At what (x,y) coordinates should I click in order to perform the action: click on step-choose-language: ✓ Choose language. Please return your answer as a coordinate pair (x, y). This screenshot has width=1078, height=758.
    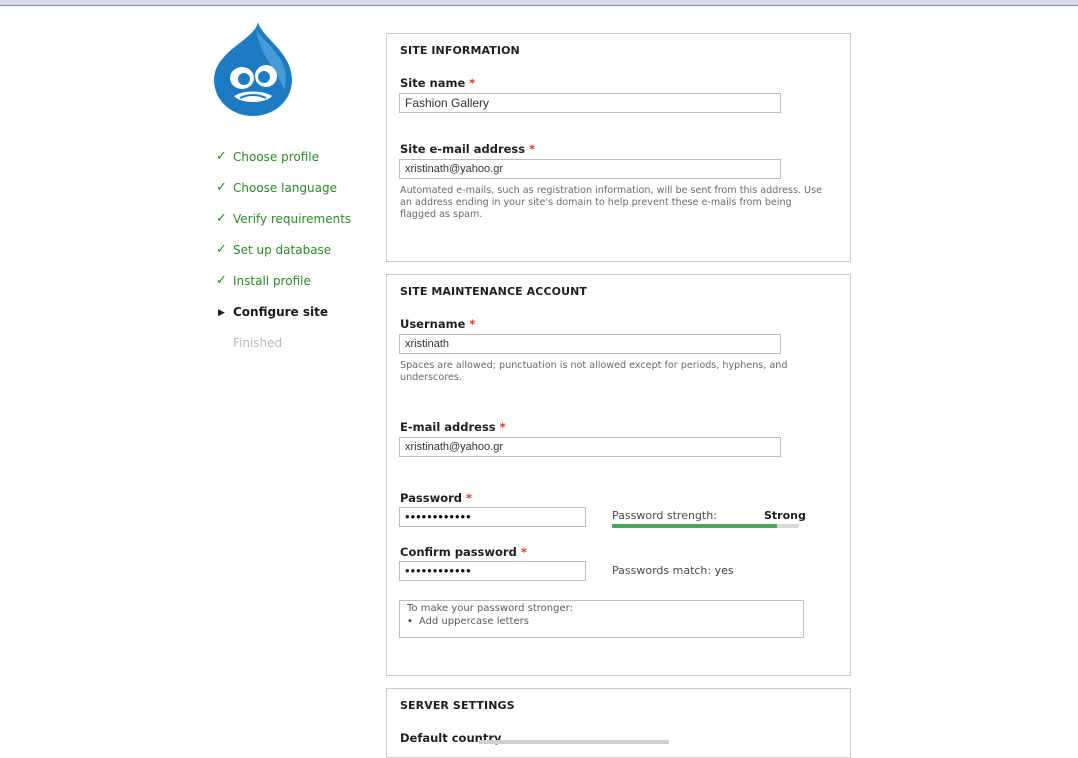
    Looking at the image, I should click on (276, 187).